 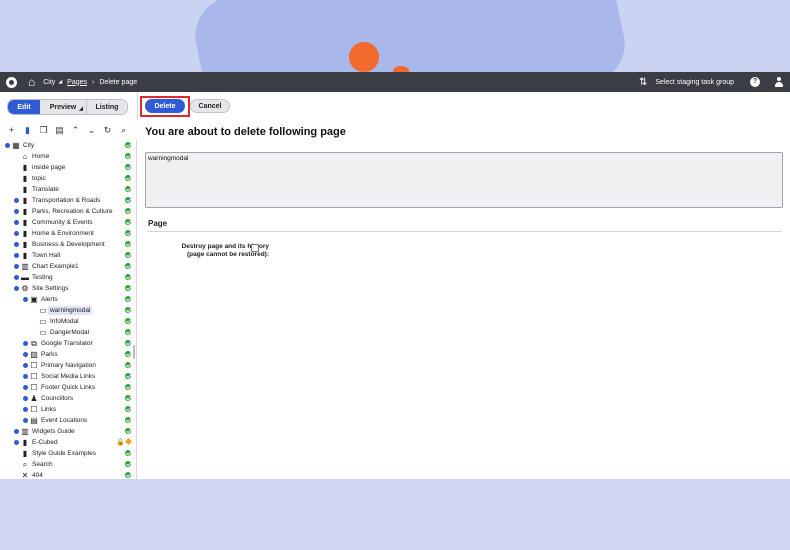 I want to click on tree-item: ⧉ Google Translator, so click(x=68, y=343).